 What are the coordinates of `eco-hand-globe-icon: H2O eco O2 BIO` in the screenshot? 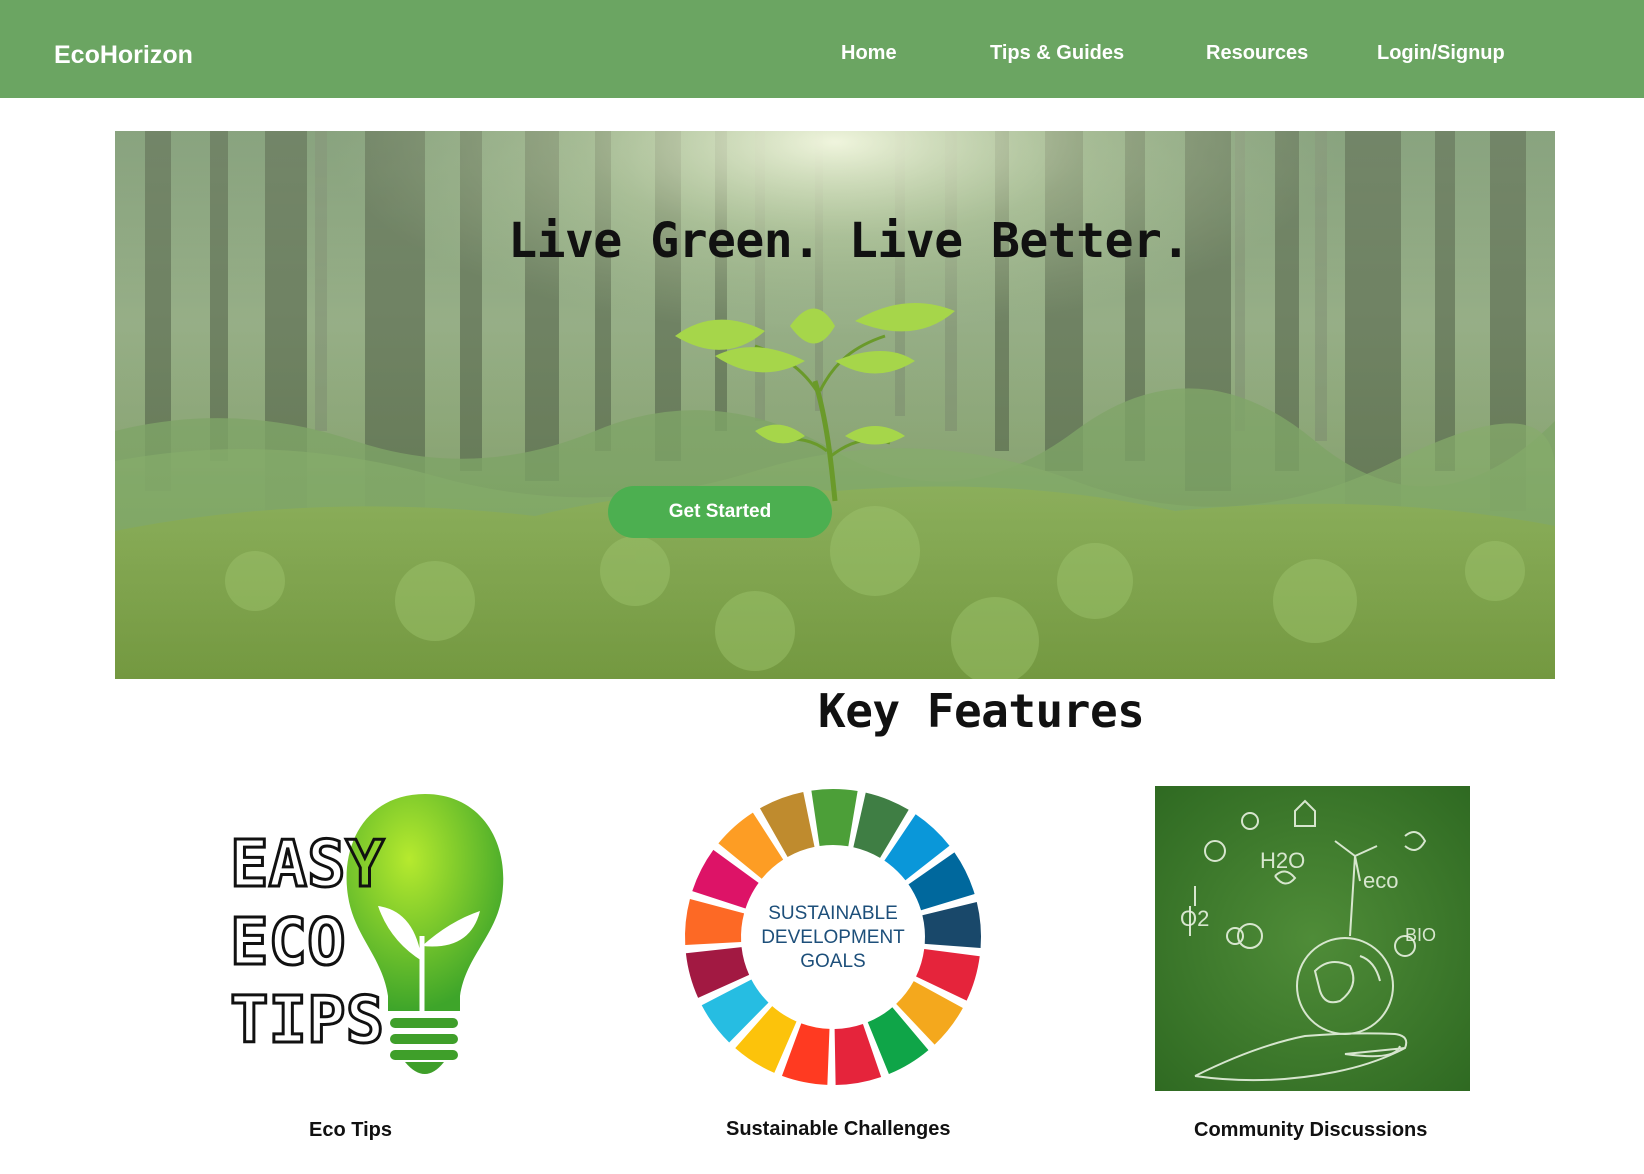 It's located at (1312, 938).